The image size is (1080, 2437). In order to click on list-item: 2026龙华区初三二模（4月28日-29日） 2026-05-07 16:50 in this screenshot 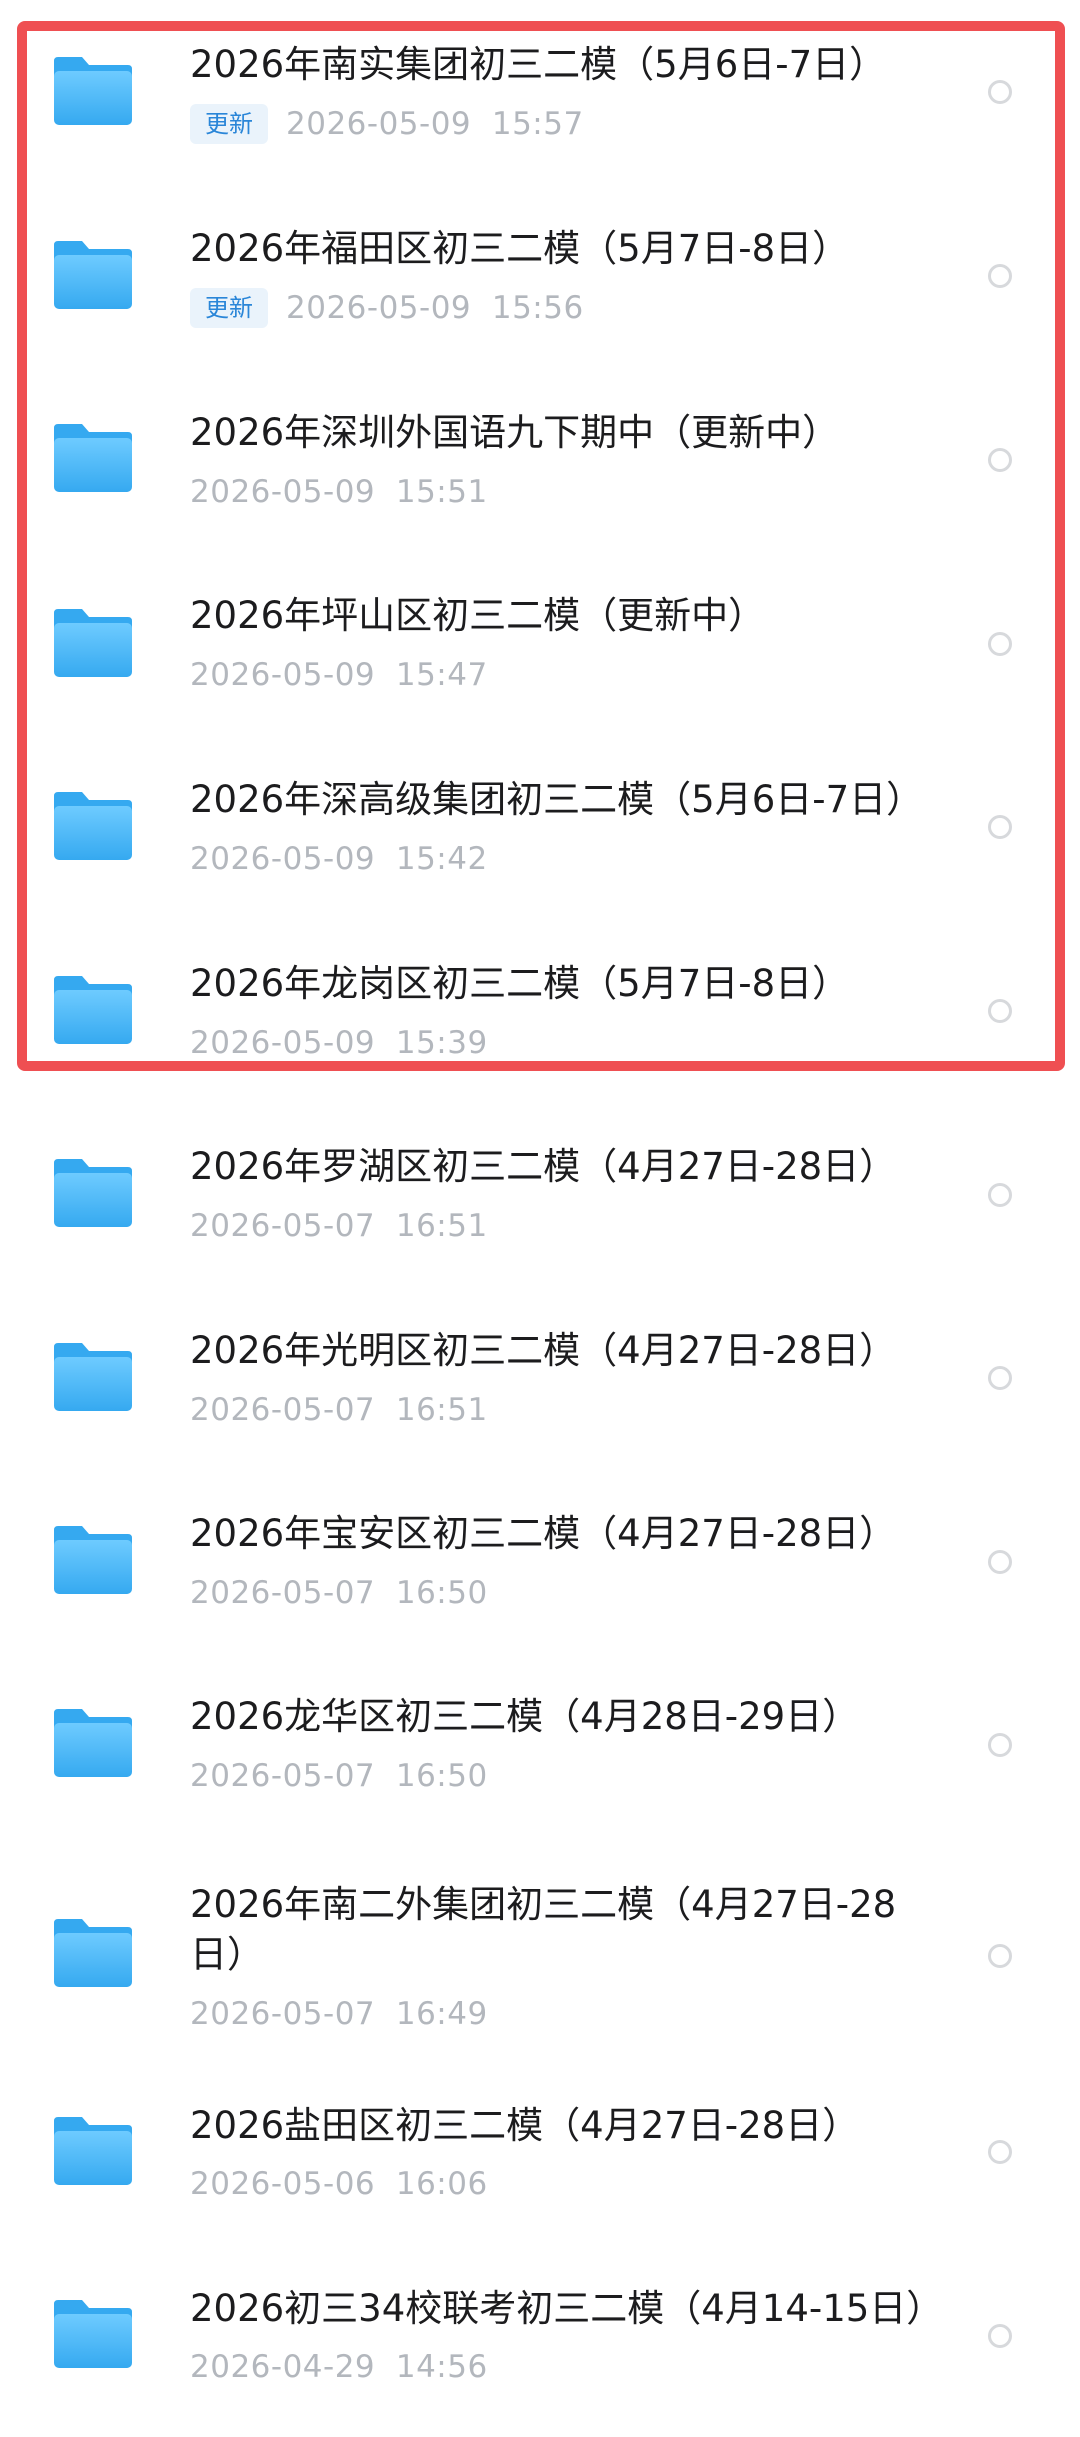, I will do `click(540, 1745)`.